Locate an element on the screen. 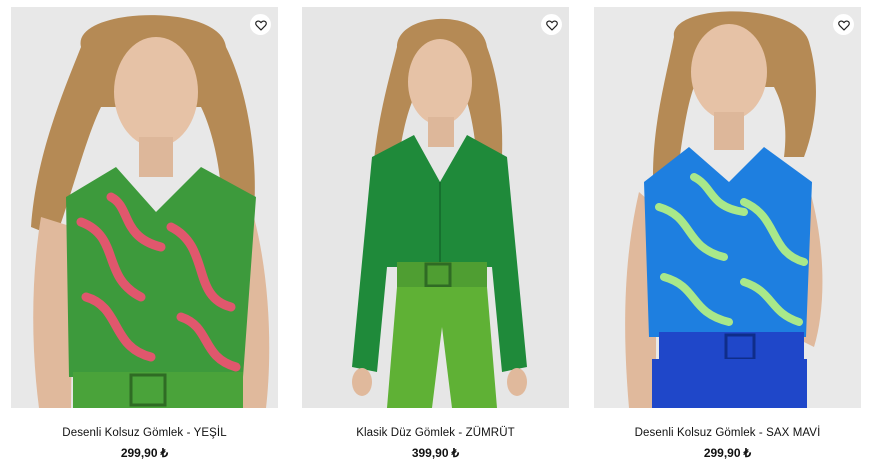 This screenshot has height=469, width=869. product-price: 399,90 ₺ is located at coordinates (435, 453).